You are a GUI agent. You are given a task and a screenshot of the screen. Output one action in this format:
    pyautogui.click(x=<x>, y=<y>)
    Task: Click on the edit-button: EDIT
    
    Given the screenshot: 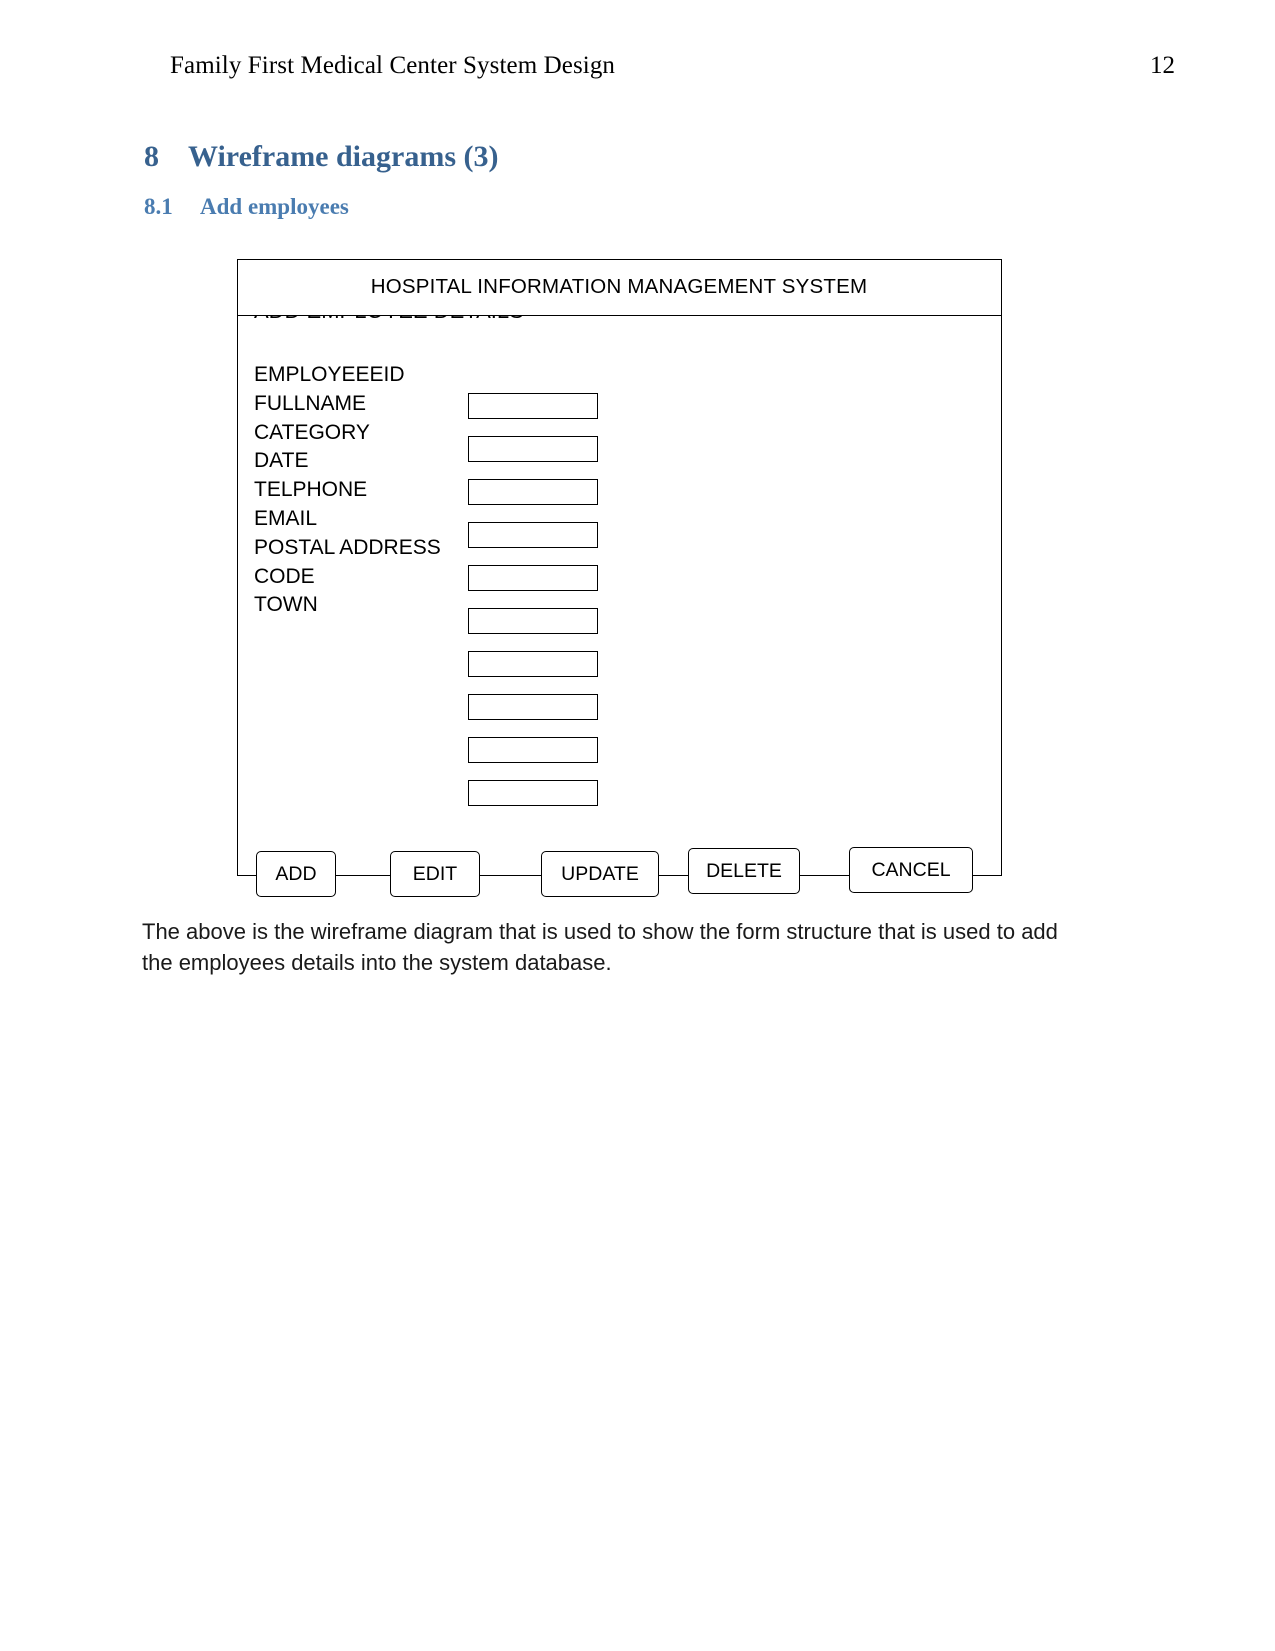 What is the action you would take?
    pyautogui.click(x=435, y=874)
    